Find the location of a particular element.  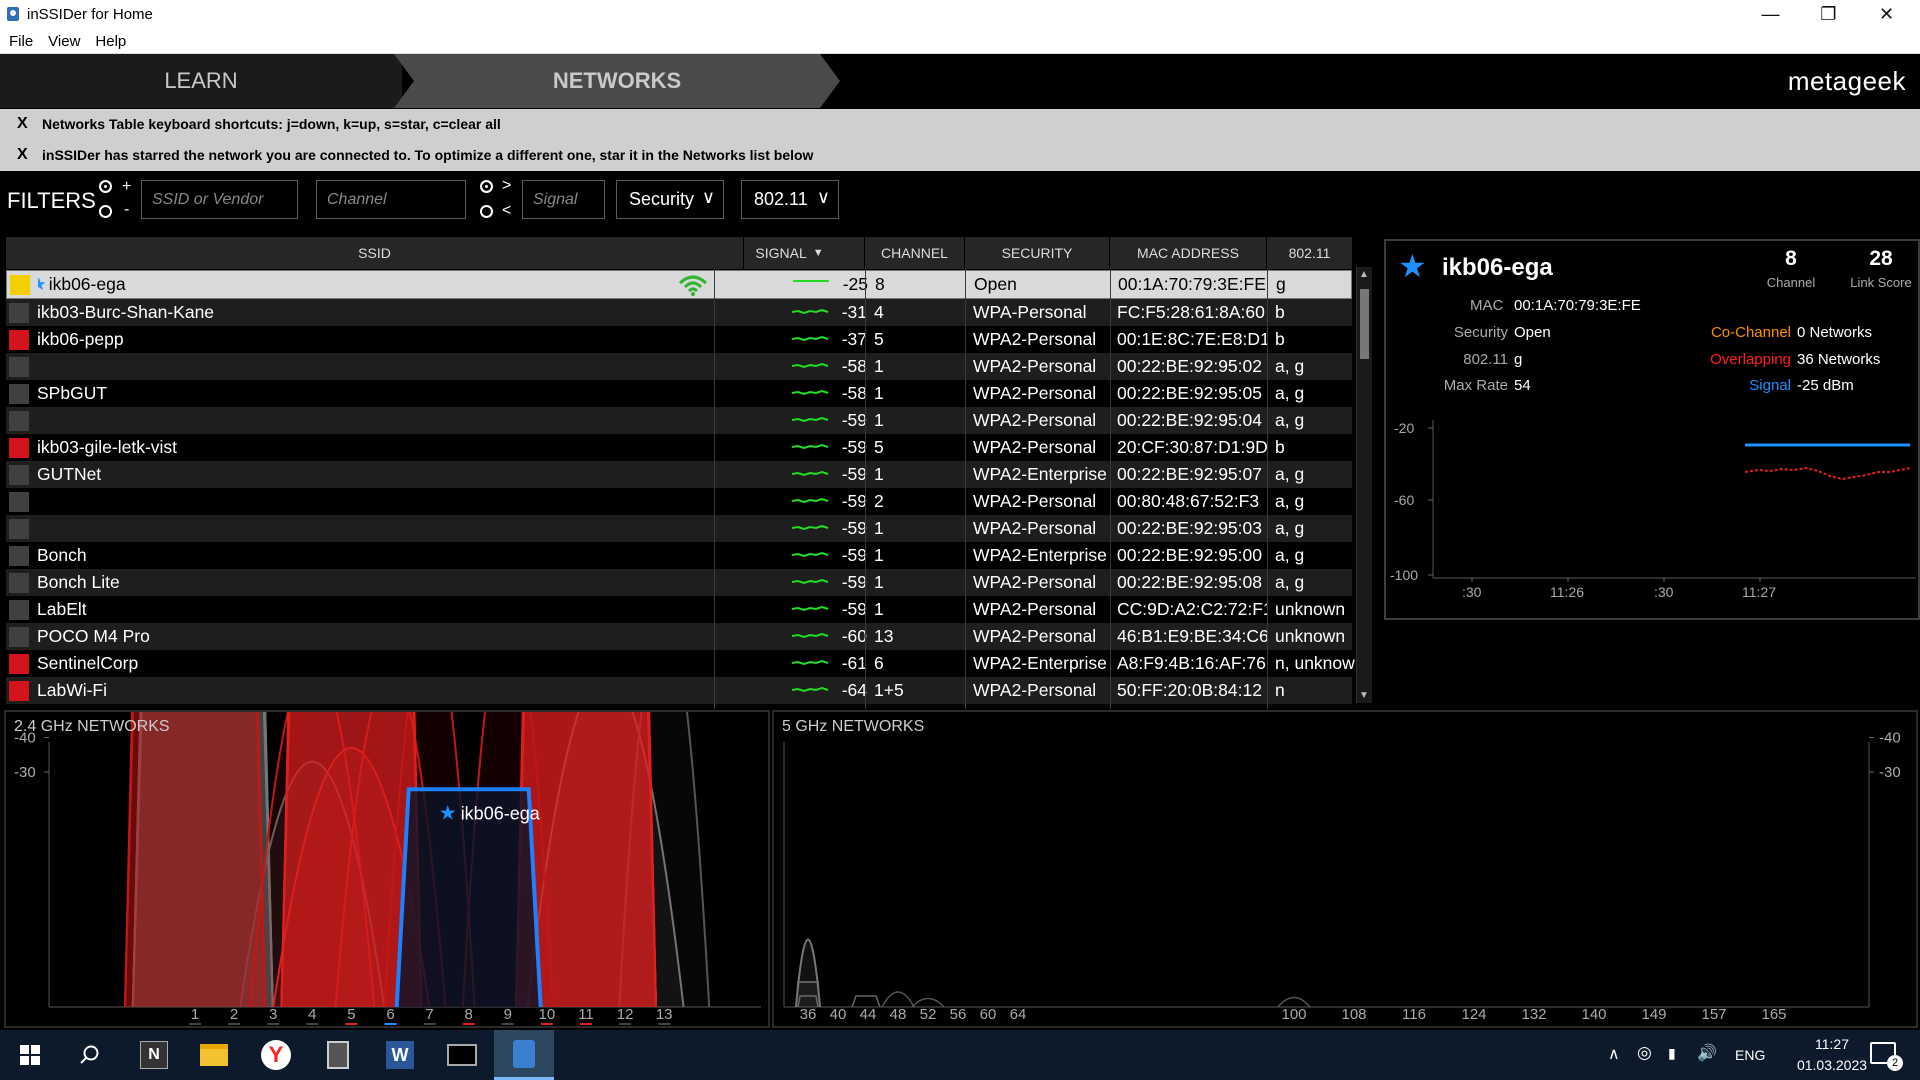

word-taskbar-icon: W is located at coordinates (400, 1055).